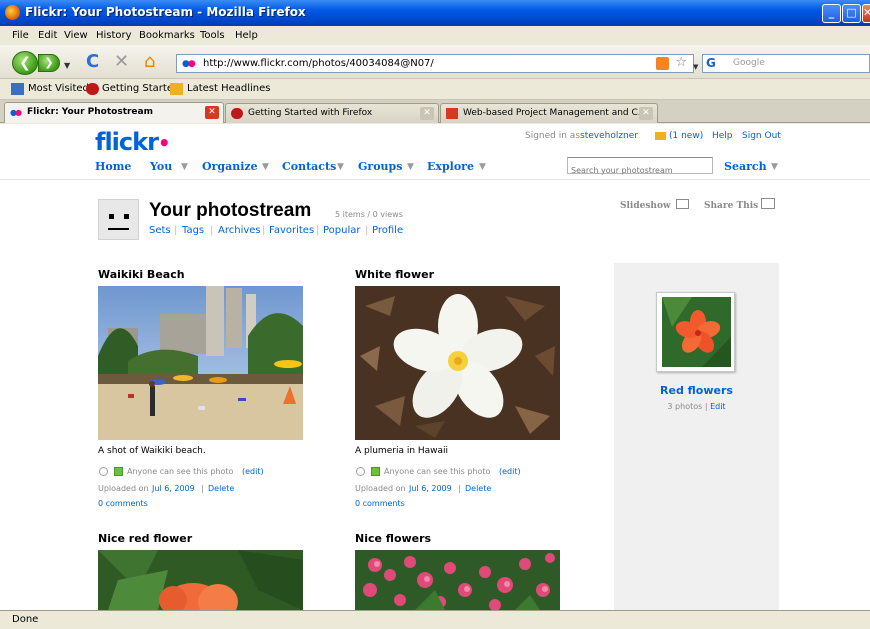  I want to click on photostream-search-field, so click(640, 167).